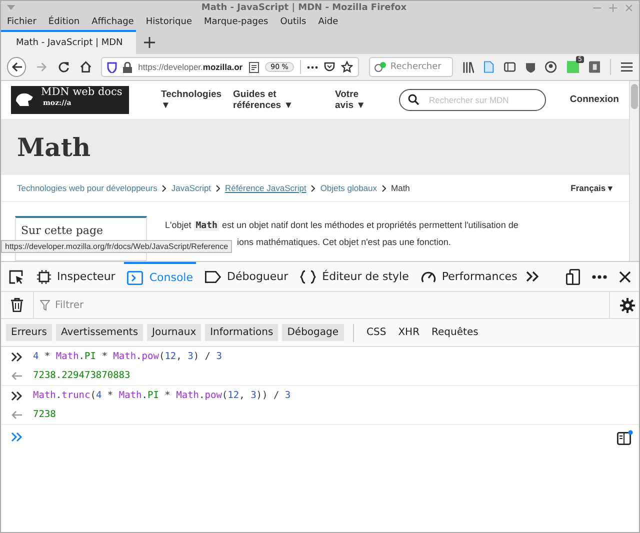  I want to click on breadcrumb-link: JavaScript, so click(191, 188).